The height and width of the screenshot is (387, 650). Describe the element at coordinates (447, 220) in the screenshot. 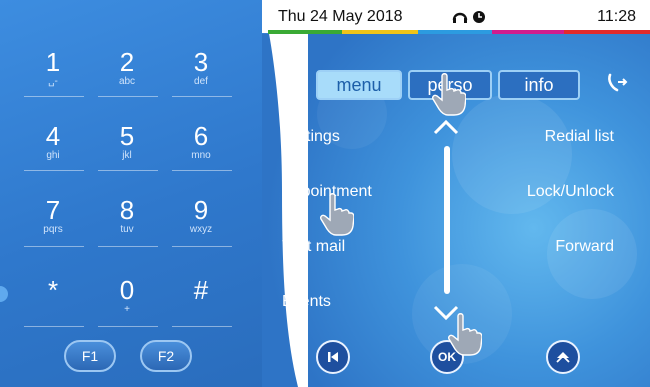

I see `menu-scrollbar` at that location.